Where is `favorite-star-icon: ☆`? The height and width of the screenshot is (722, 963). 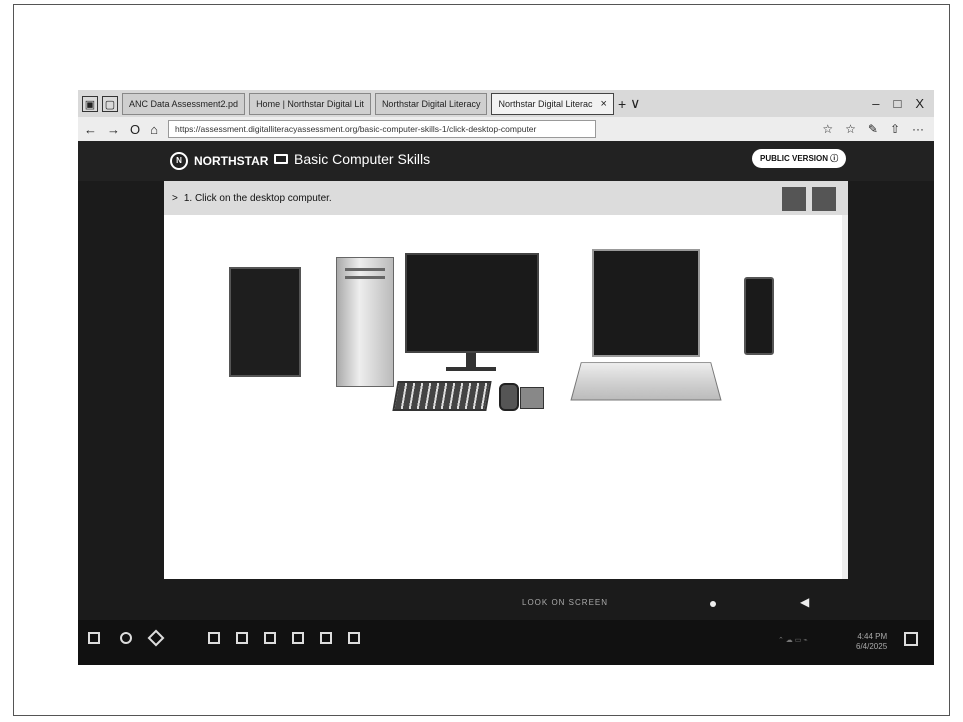
favorite-star-icon: ☆ is located at coordinates (827, 129).